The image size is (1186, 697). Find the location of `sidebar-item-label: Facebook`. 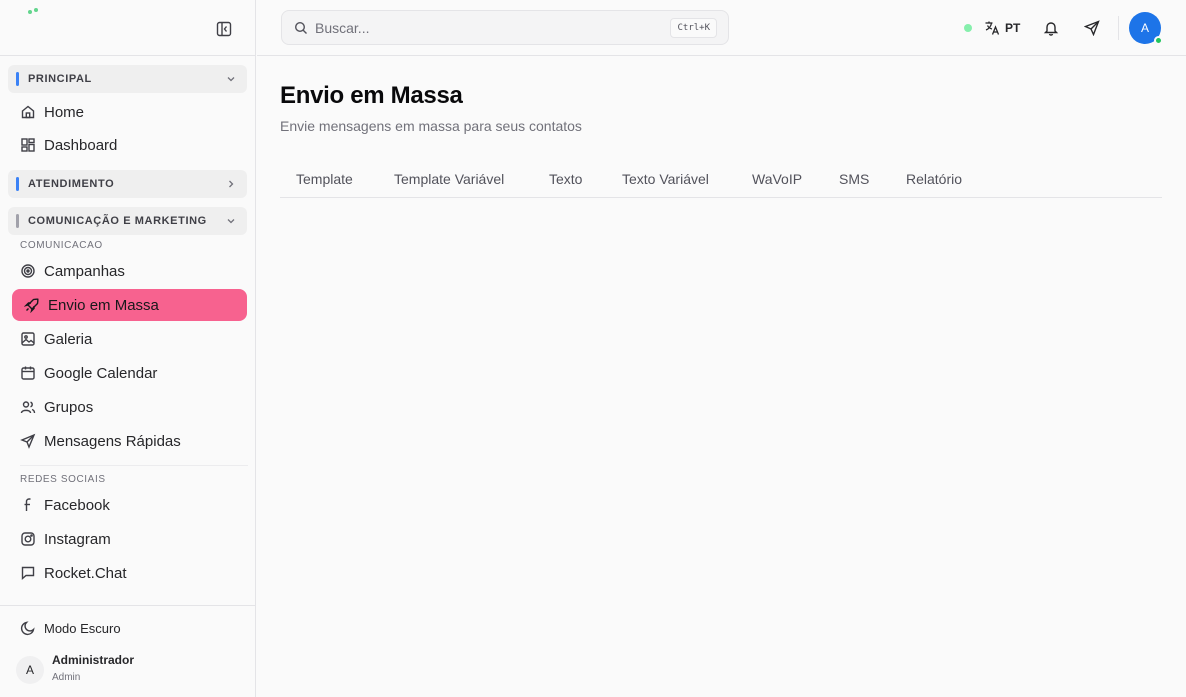

sidebar-item-label: Facebook is located at coordinates (77, 505).